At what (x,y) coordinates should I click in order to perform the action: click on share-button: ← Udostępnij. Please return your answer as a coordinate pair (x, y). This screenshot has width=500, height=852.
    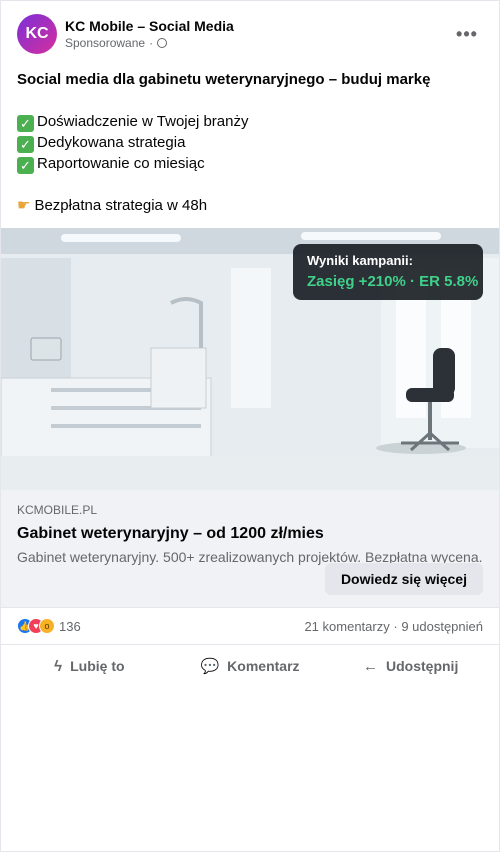
    Looking at the image, I should click on (410, 666).